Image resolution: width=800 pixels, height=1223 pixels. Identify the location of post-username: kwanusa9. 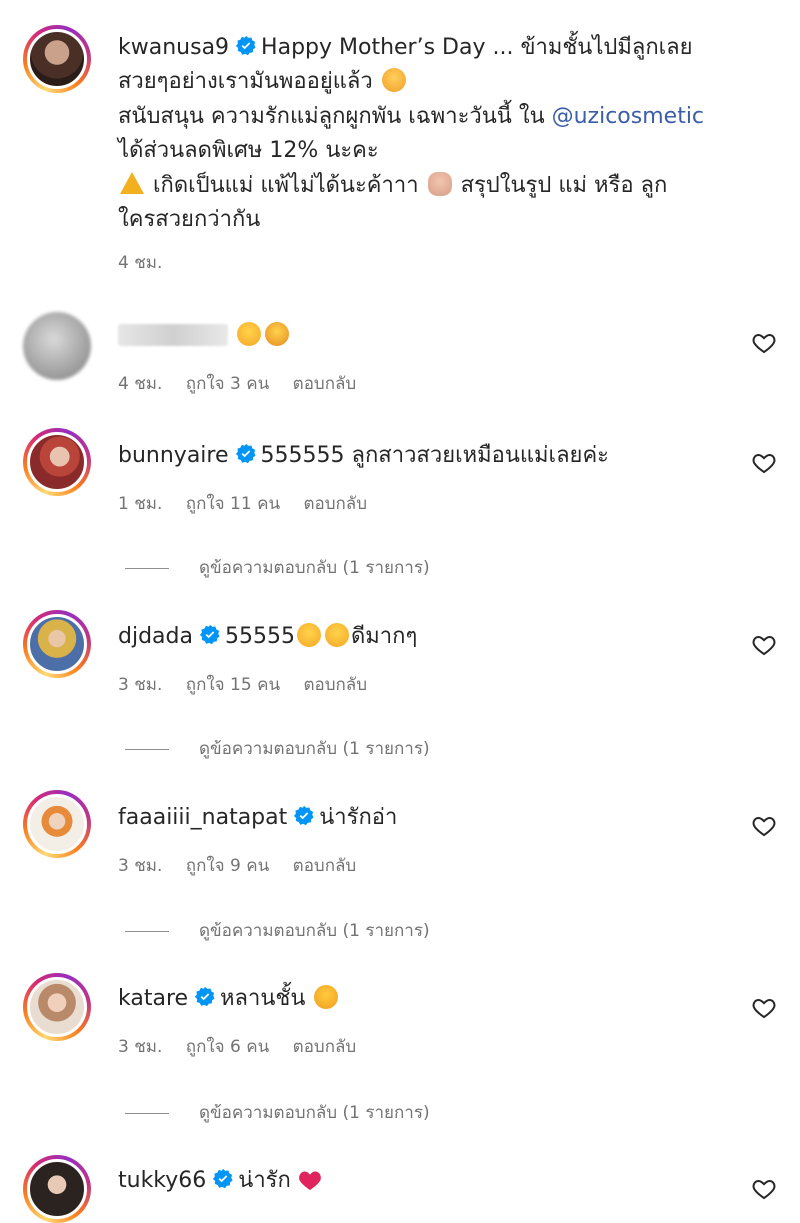
(173, 47).